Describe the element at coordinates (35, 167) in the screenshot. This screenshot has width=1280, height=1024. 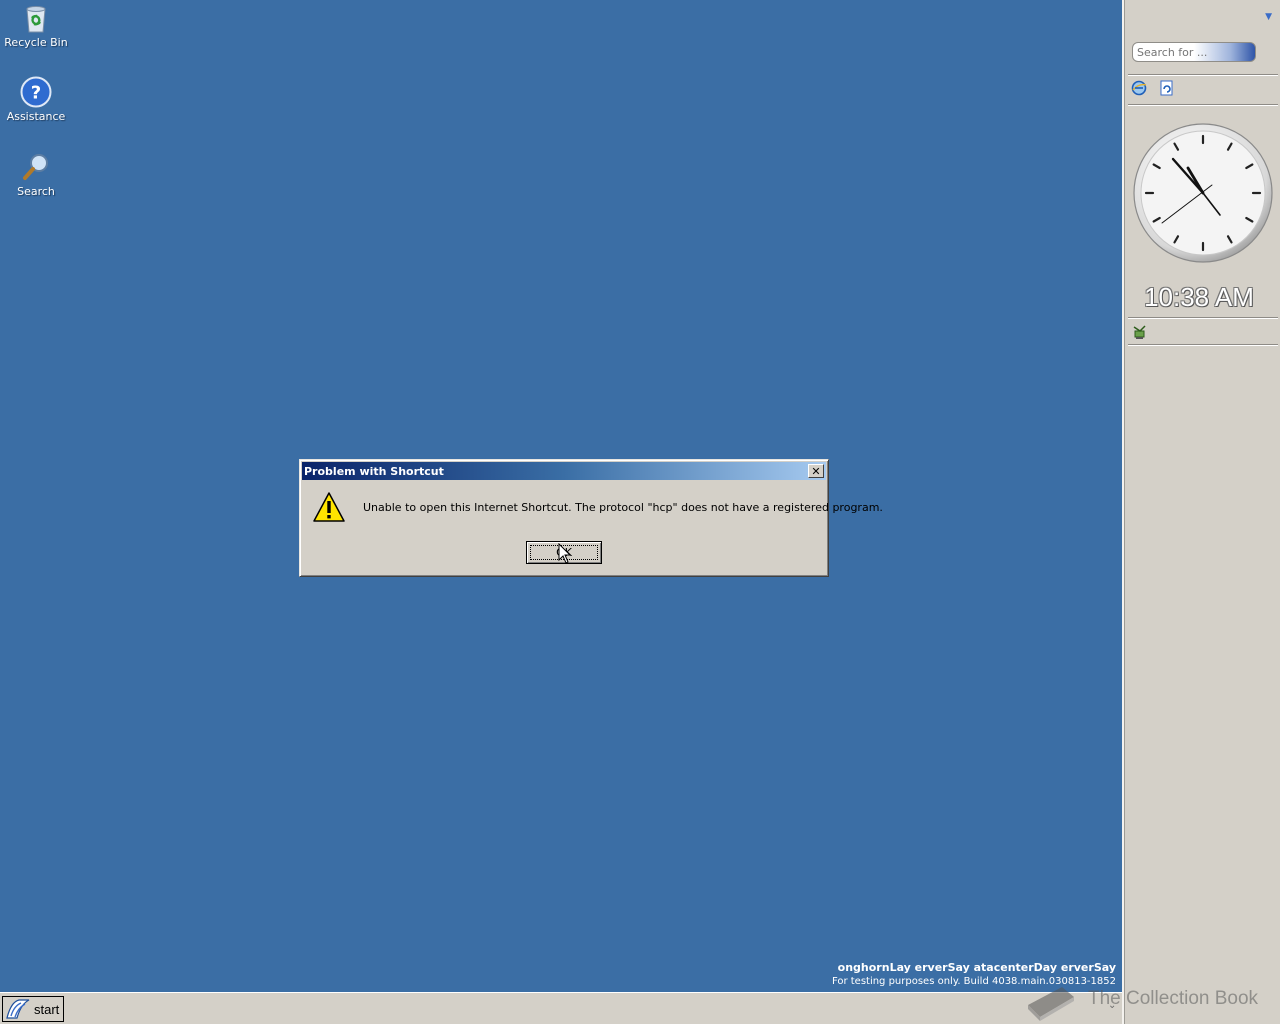
I see `magnifier-icon` at that location.